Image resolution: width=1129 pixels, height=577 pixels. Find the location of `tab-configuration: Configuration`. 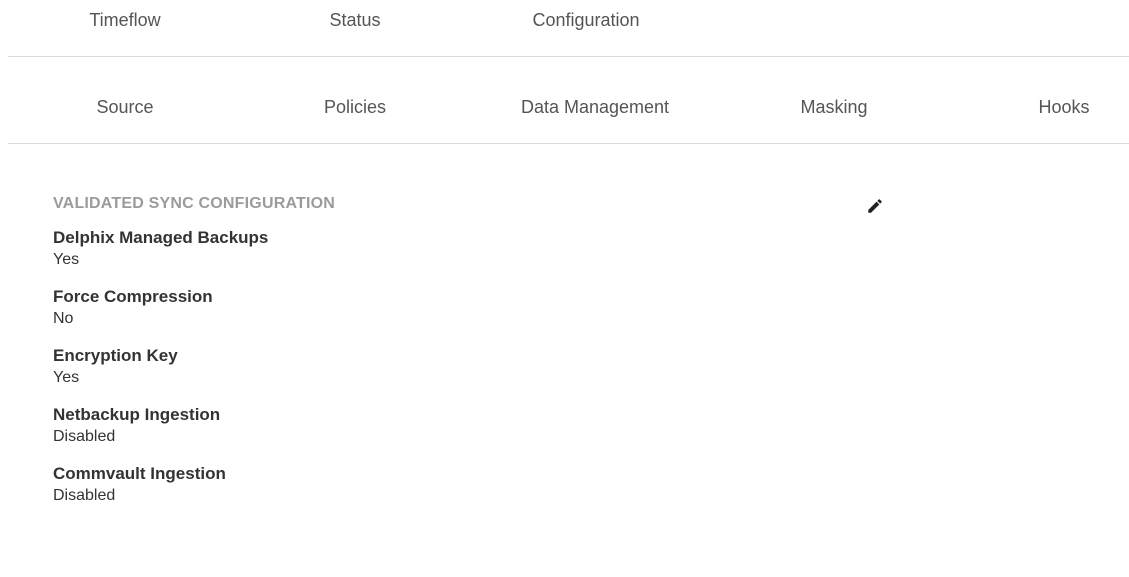

tab-configuration: Configuration is located at coordinates (585, 20).